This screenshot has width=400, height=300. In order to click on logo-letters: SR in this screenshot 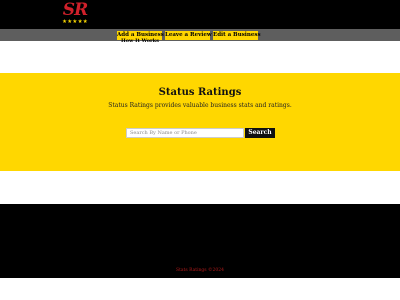, I will do `click(75, 10)`.